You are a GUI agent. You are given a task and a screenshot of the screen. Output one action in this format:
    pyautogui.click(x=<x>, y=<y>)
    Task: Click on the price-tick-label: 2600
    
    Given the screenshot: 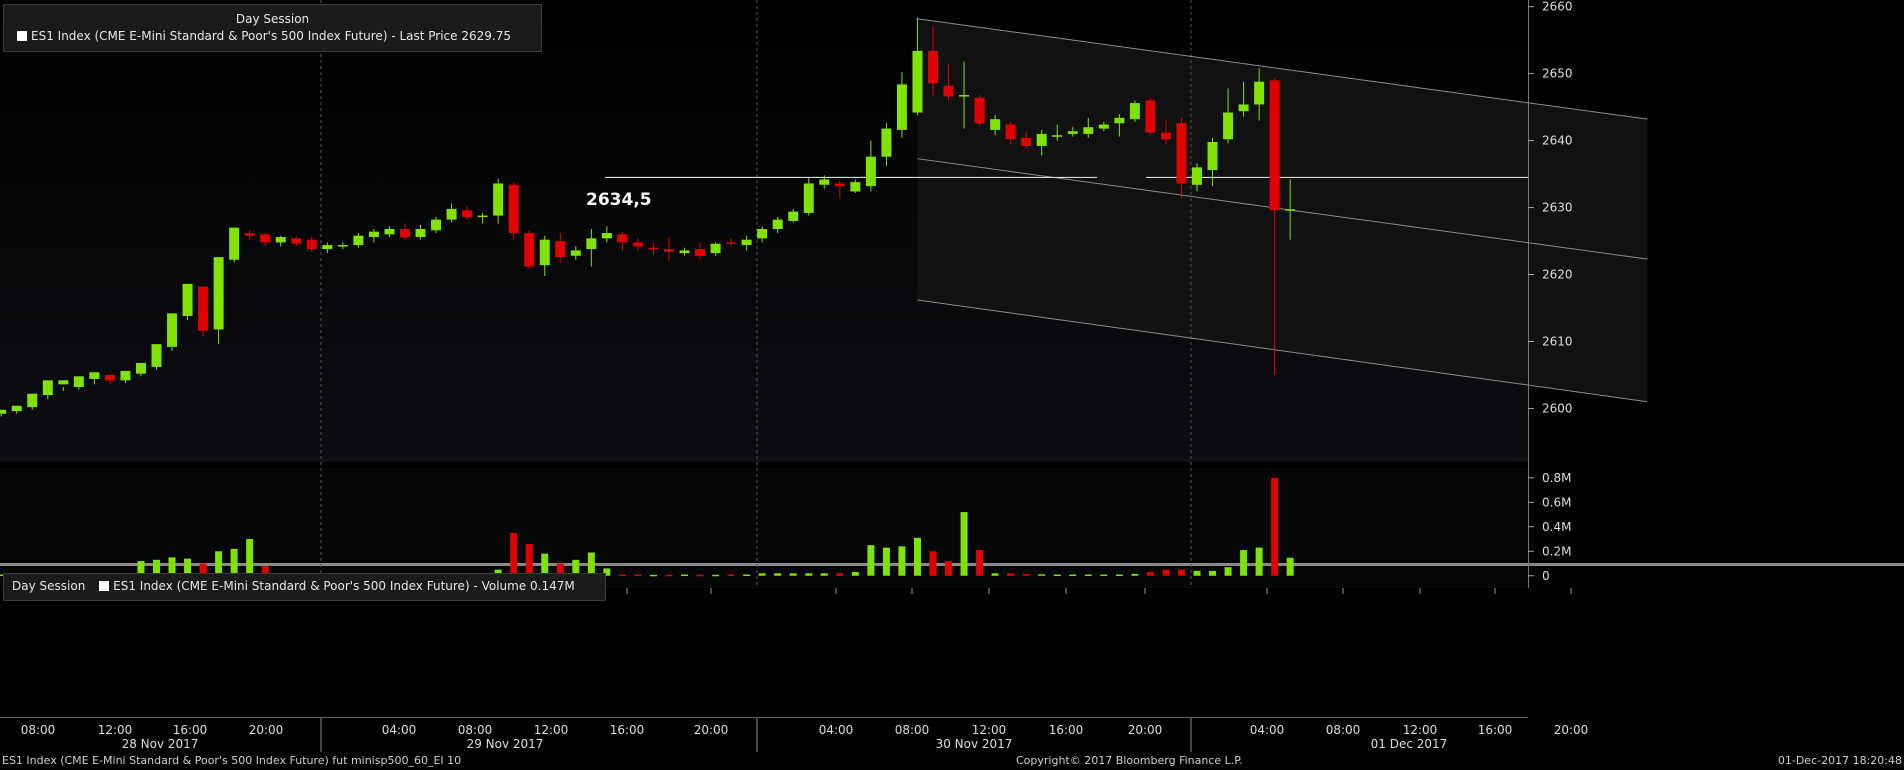 What is the action you would take?
    pyautogui.click(x=1557, y=408)
    